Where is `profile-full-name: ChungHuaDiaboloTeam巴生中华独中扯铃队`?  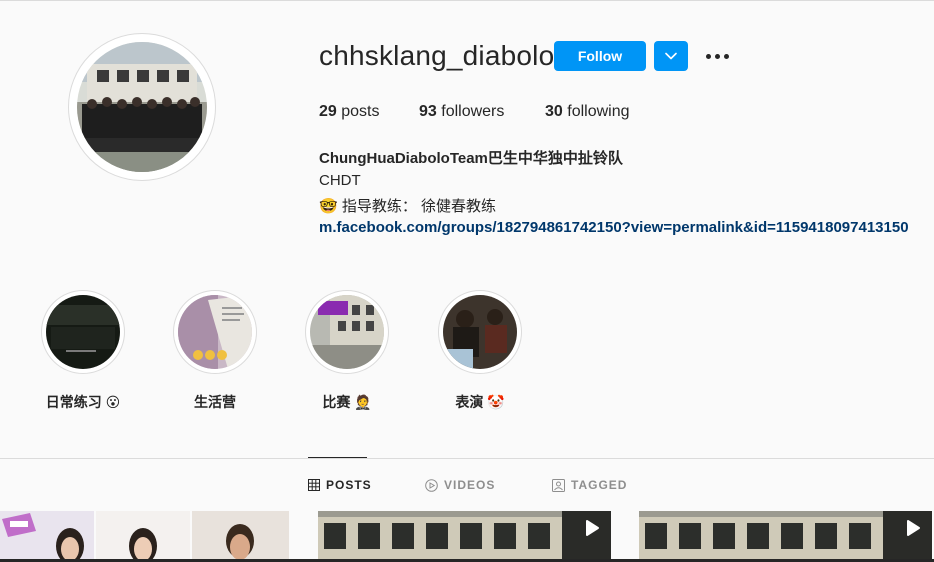 profile-full-name: ChungHuaDiaboloTeam巴生中华独中扯铃队 is located at coordinates (471, 158).